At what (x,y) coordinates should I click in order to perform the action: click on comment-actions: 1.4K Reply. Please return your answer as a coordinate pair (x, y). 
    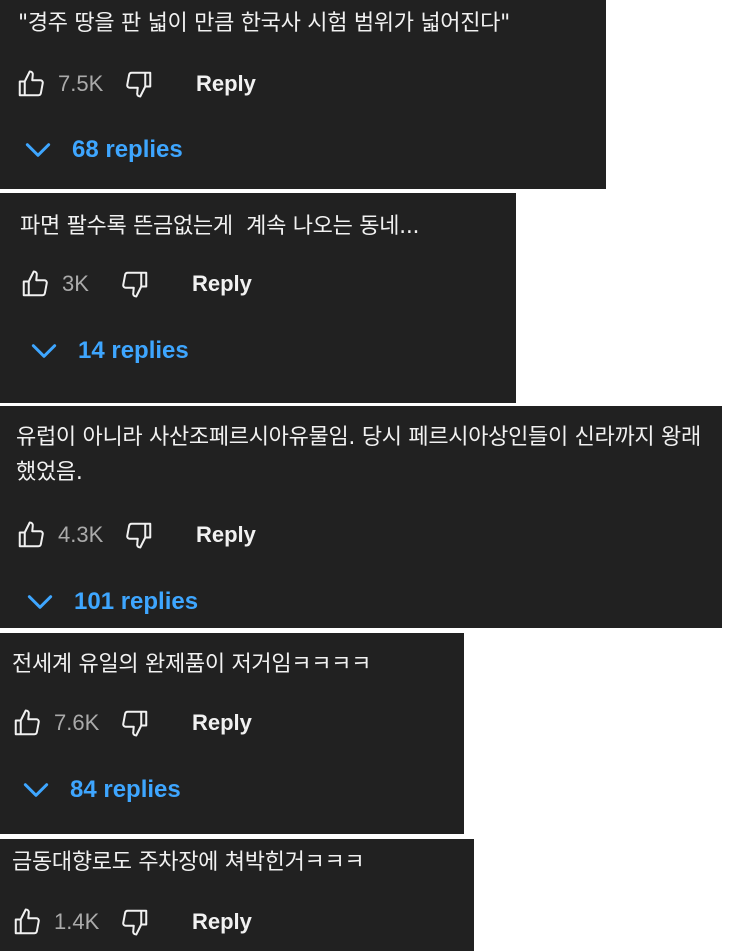
    Looking at the image, I should click on (126, 922).